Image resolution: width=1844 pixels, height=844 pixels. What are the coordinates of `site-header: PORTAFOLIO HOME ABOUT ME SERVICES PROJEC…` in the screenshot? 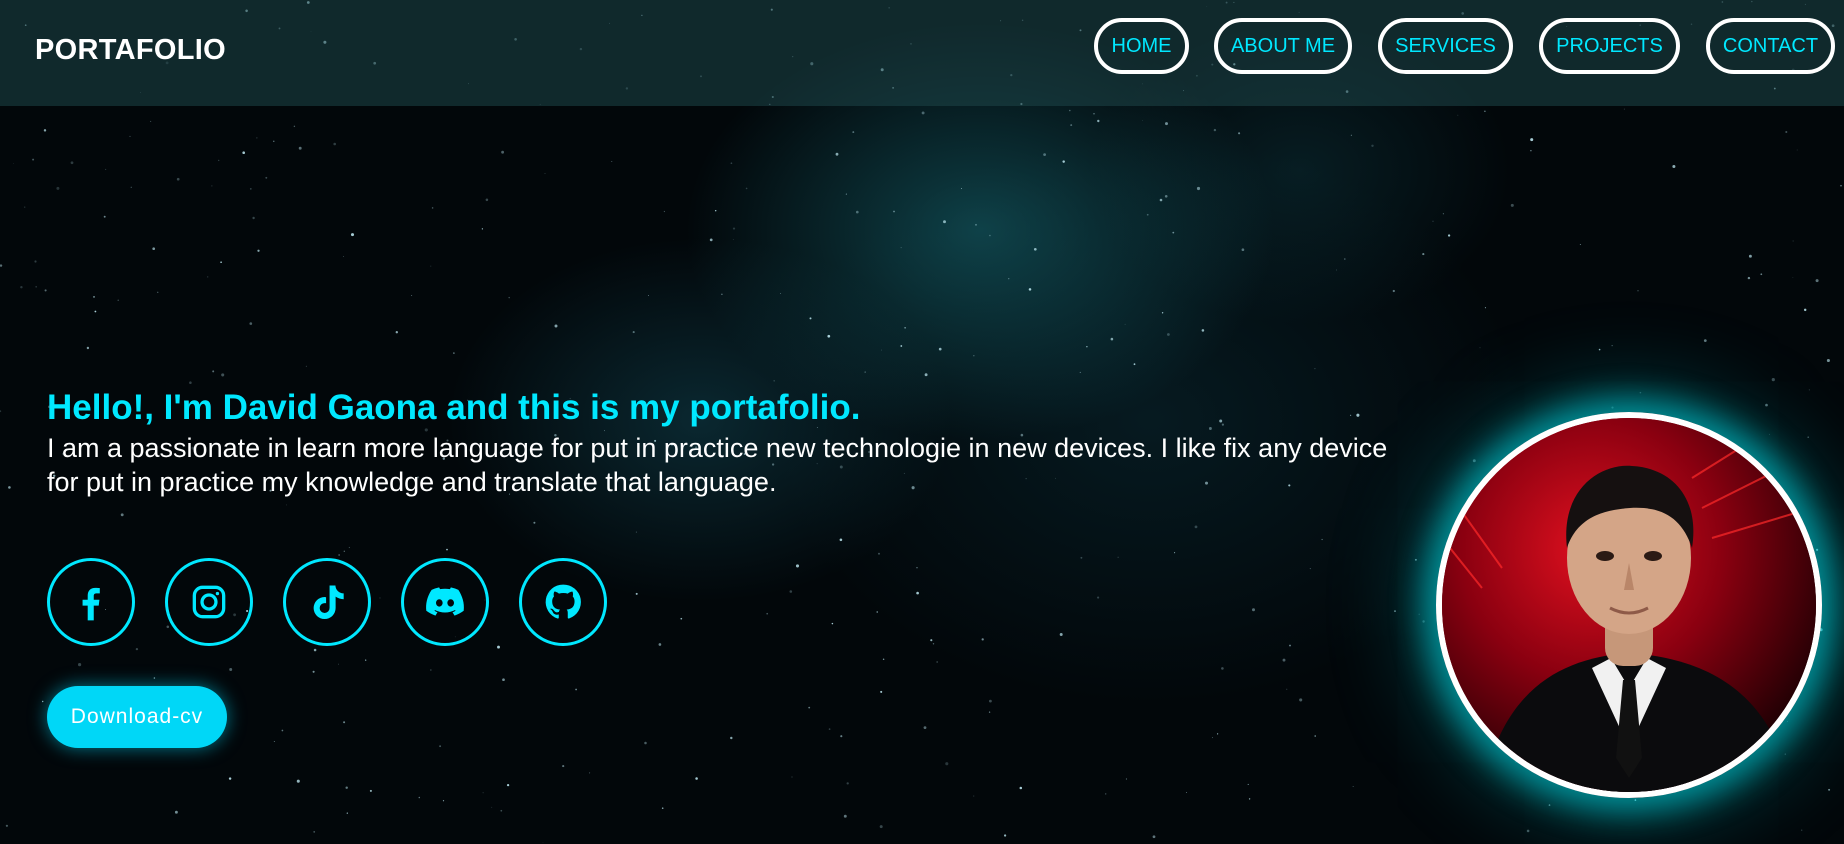 It's located at (922, 53).